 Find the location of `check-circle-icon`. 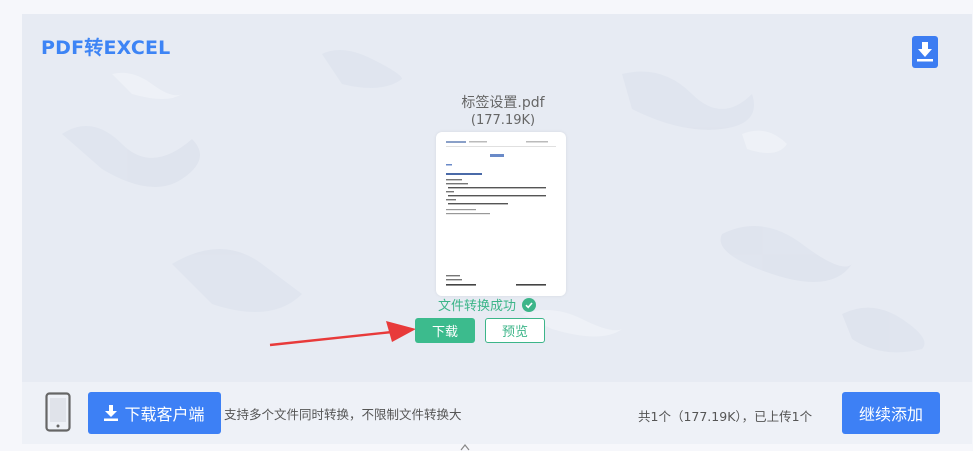

check-circle-icon is located at coordinates (529, 304).